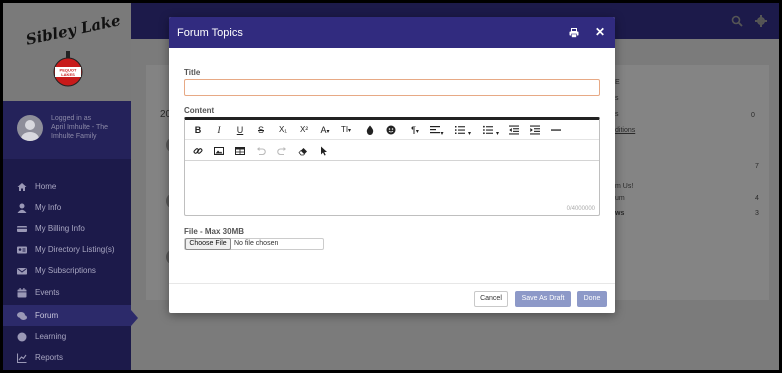 This screenshot has height=373, width=782. Describe the element at coordinates (592, 299) in the screenshot. I see `done-button: Done` at that location.